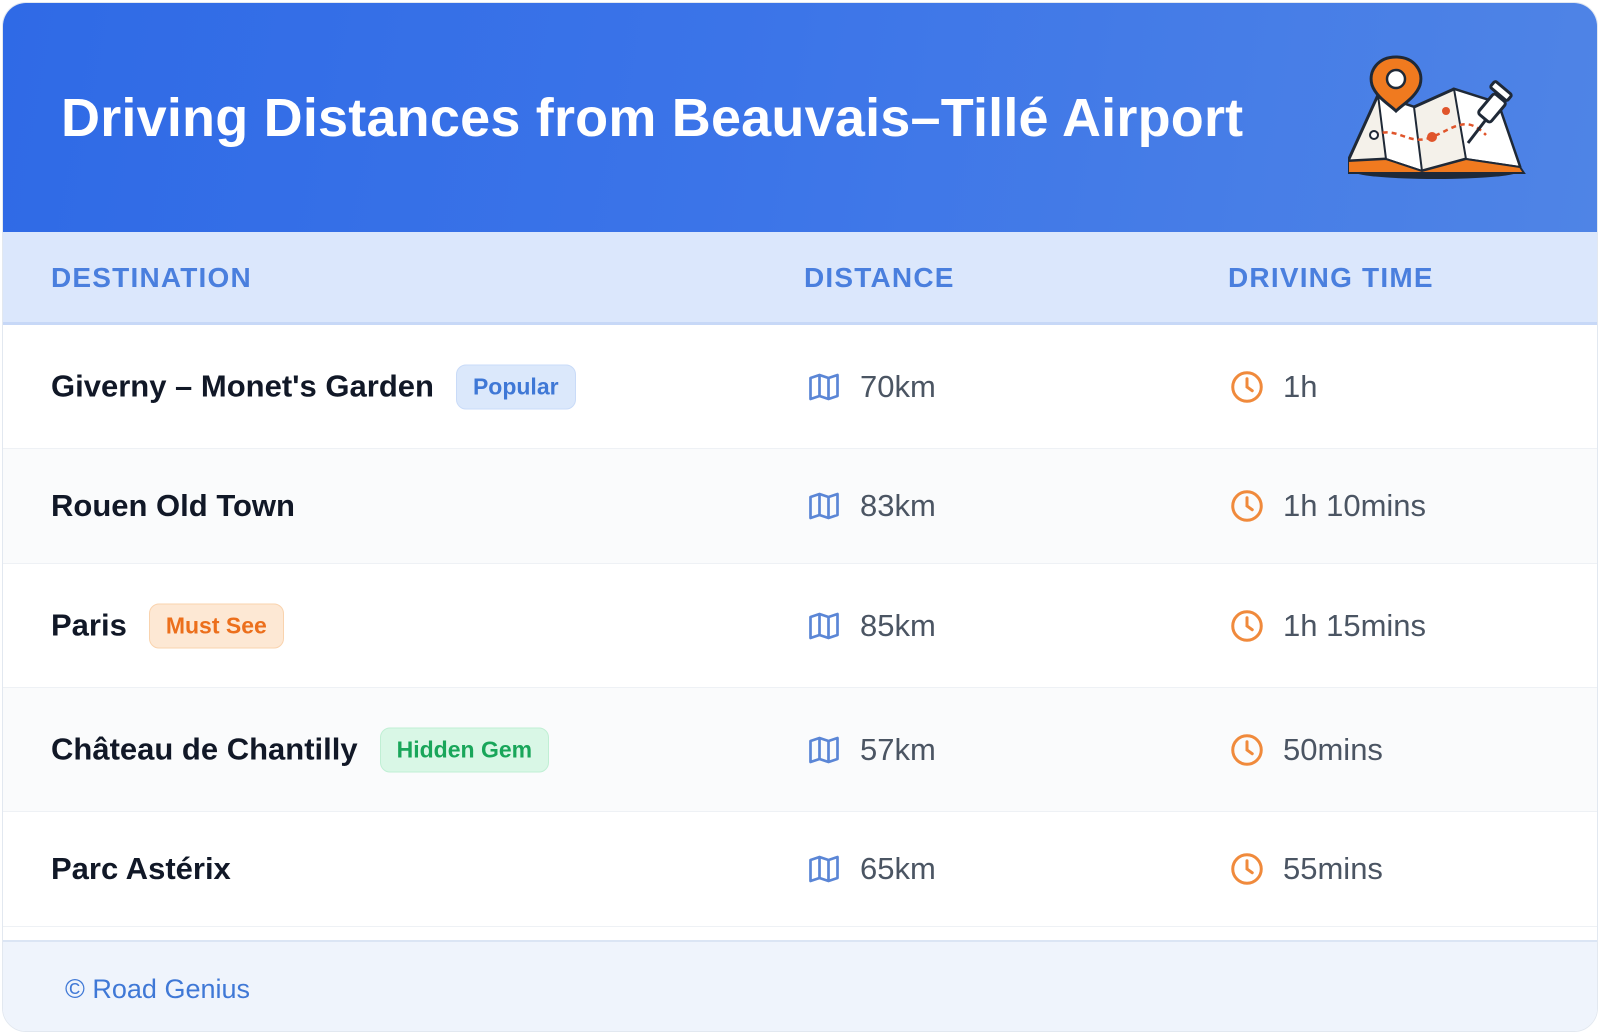 The height and width of the screenshot is (1034, 1604). I want to click on distance-cell: 83km, so click(871, 506).